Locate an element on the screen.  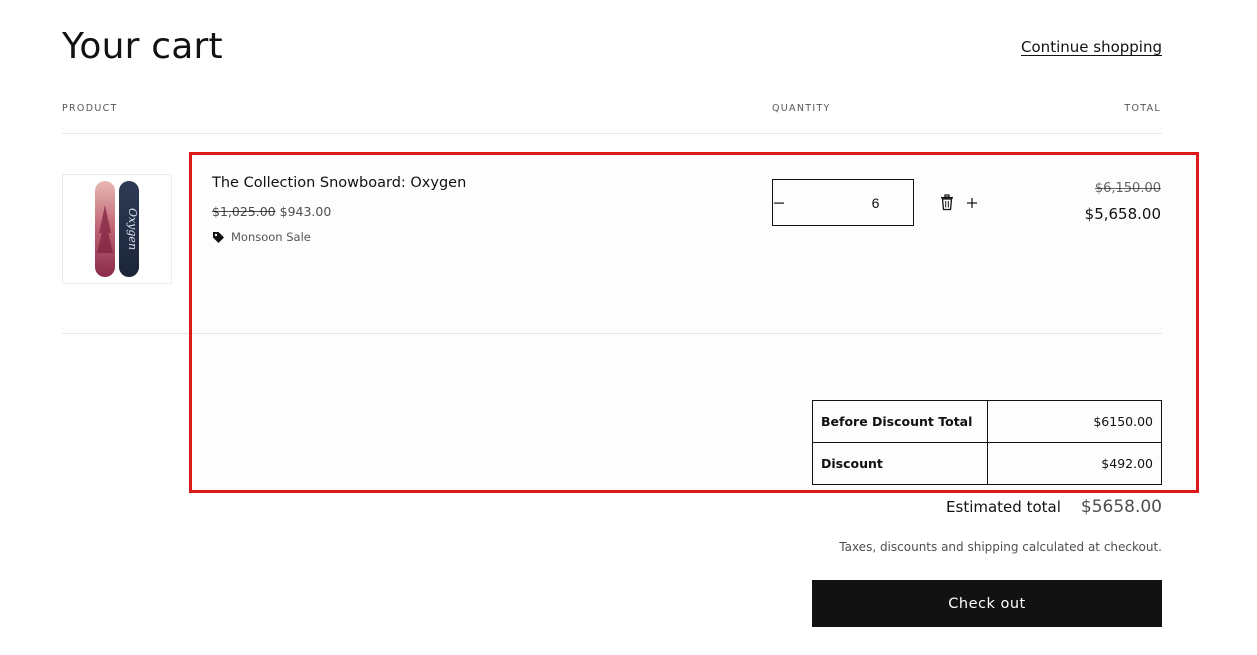
compare-at-price: $1,025.00 is located at coordinates (244, 211).